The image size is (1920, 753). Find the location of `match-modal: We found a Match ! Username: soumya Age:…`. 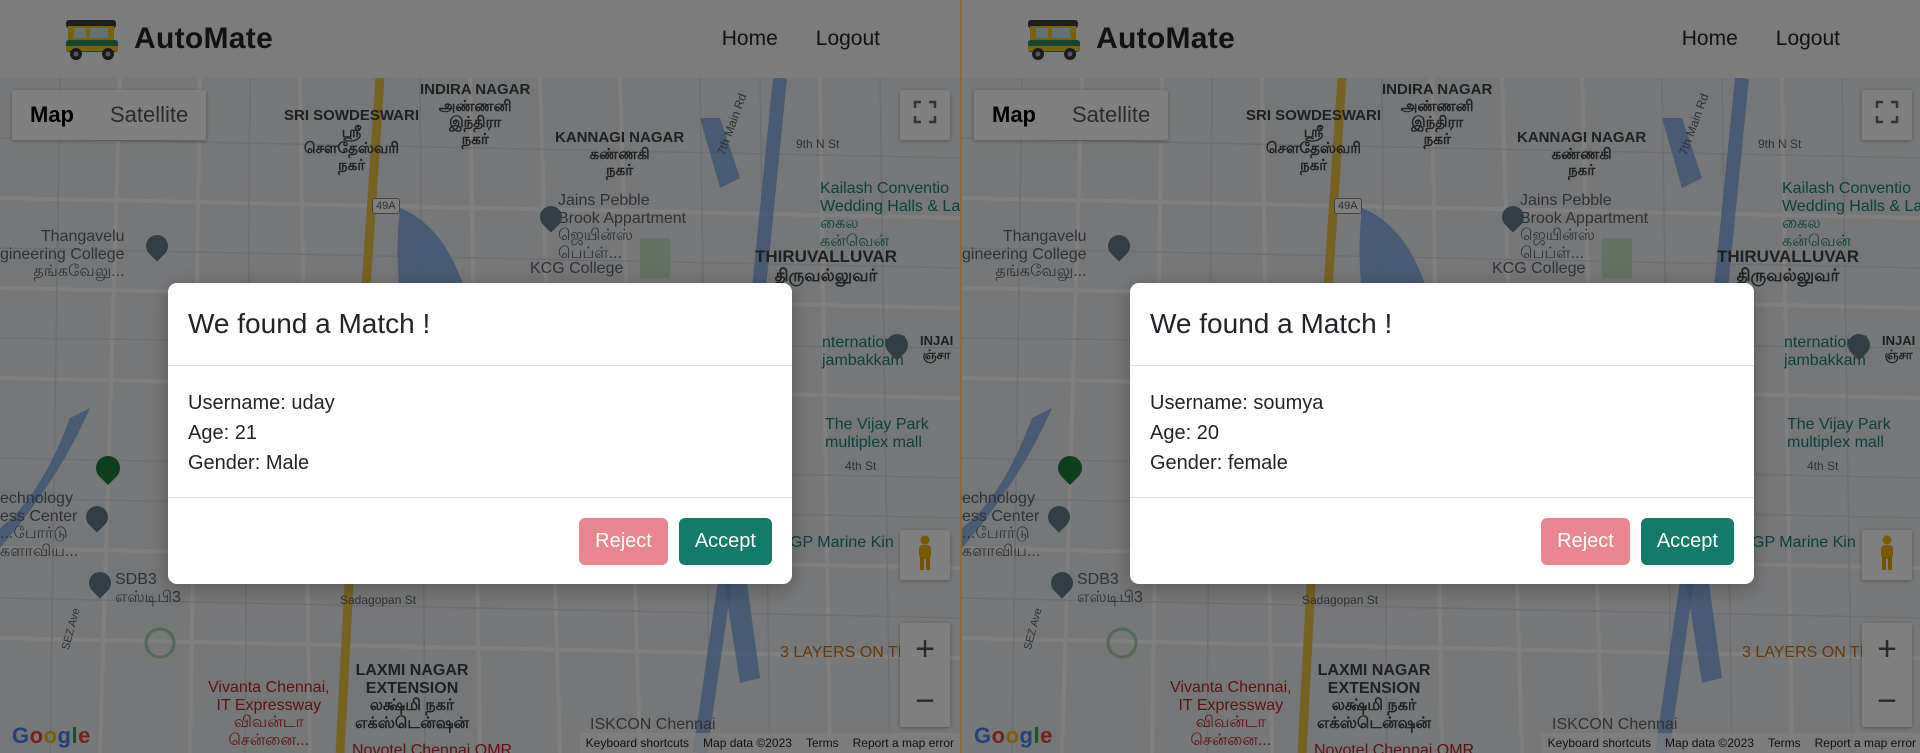

match-modal: We found a Match ! Username: soumya Age:… is located at coordinates (1442, 433).